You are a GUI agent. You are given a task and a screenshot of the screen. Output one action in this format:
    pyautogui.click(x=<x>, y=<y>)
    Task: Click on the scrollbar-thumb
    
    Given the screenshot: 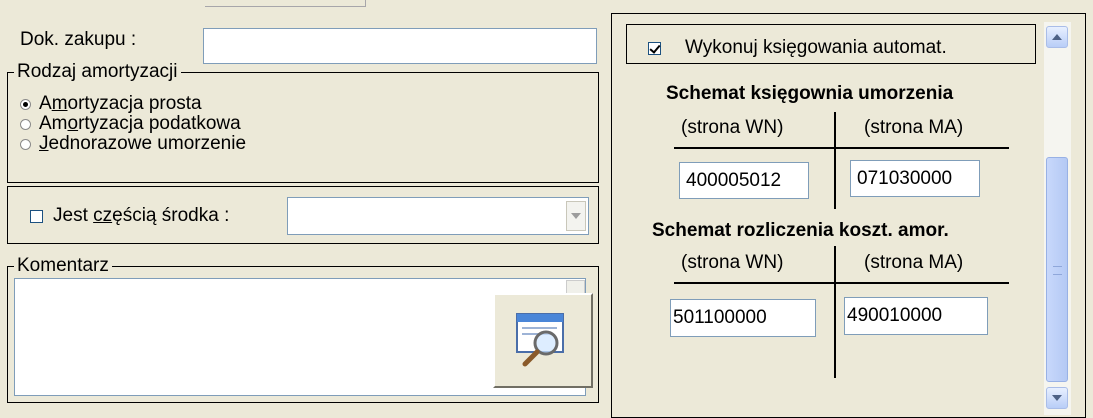 What is the action you would take?
    pyautogui.click(x=1057, y=269)
    